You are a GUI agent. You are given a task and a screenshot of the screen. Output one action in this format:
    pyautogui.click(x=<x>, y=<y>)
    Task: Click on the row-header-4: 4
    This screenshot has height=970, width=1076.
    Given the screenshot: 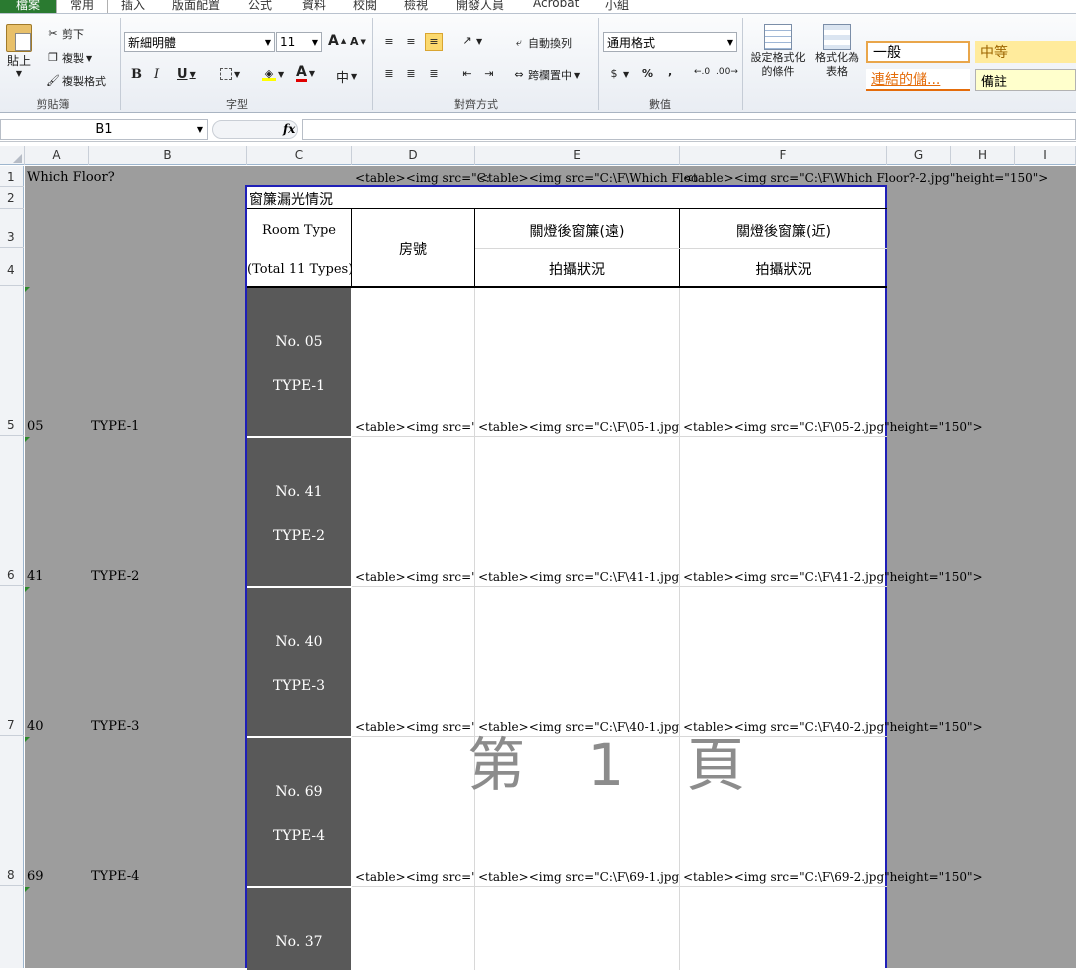 What is the action you would take?
    pyautogui.click(x=12, y=267)
    